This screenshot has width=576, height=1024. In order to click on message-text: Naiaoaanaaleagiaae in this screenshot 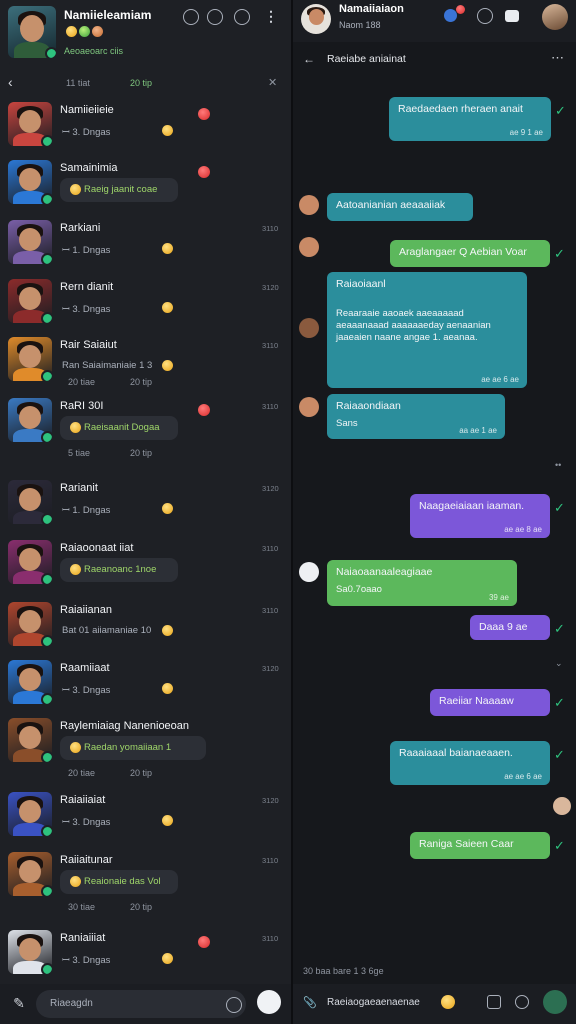, I will do `click(384, 572)`.